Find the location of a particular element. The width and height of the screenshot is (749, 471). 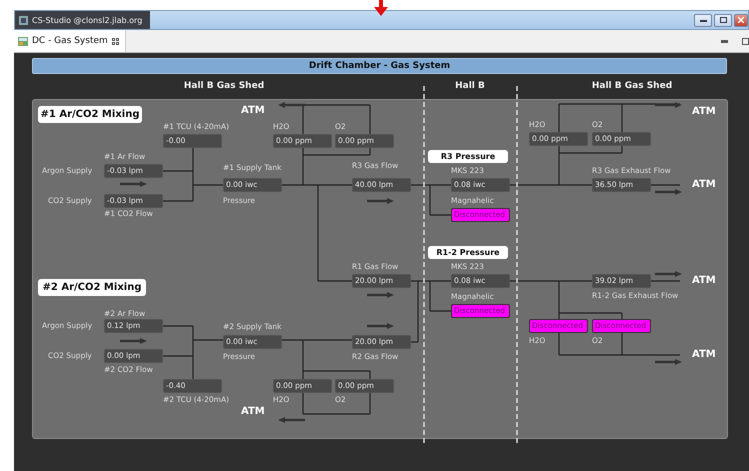

editor-tab: DC - Gas System is located at coordinates (70, 41).